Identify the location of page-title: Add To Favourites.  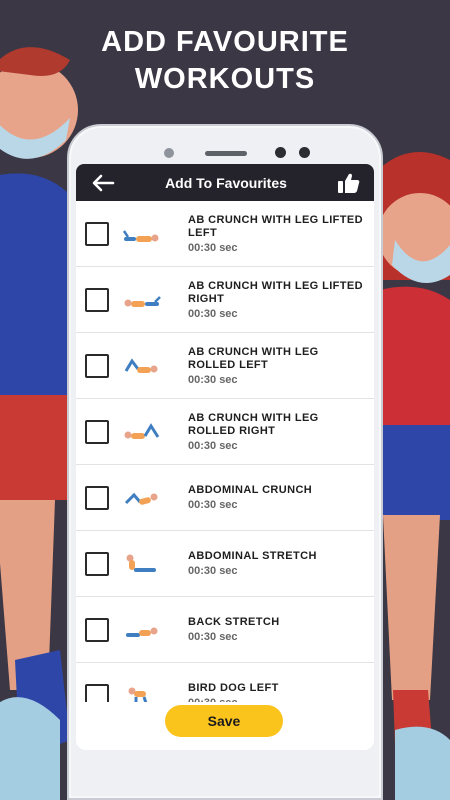
(226, 182).